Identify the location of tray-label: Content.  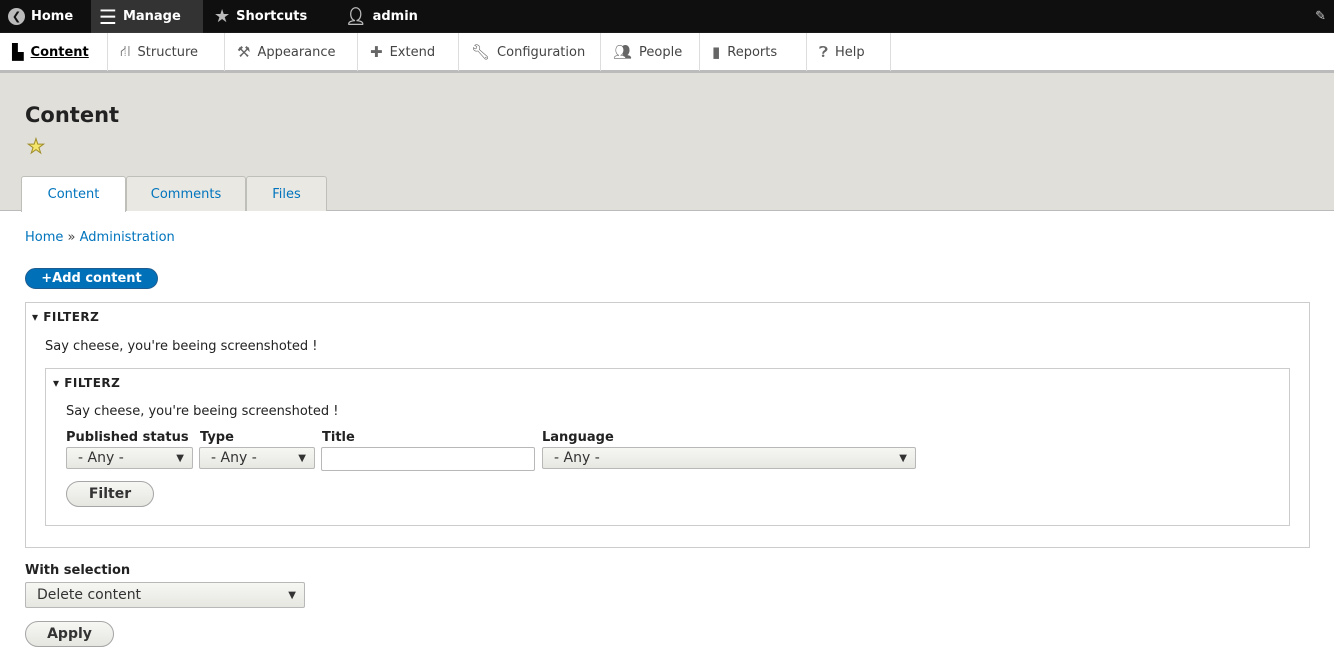
(59, 52).